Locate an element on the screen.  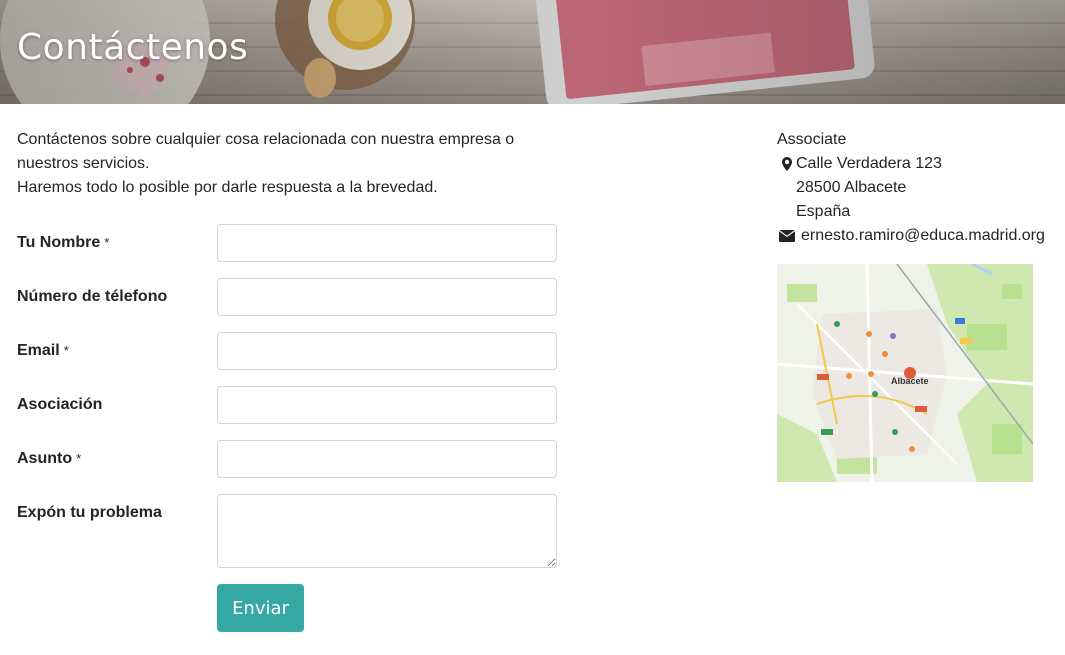
email-line: ernesto.ramiro@educa.madrid.org is located at coordinates (921, 236).